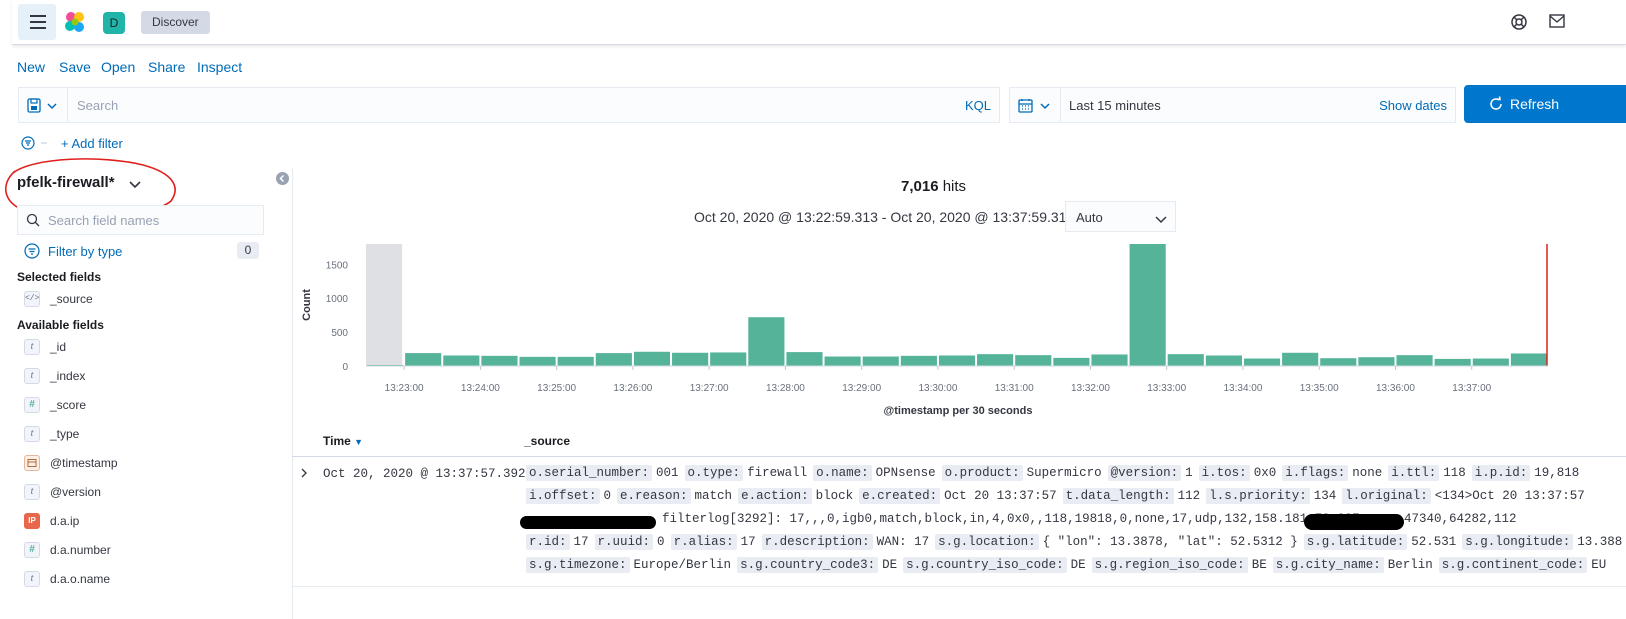 This screenshot has width=1626, height=619. What do you see at coordinates (104, 220) in the screenshot?
I see `field-search-placeholder: Search field names` at bounding box center [104, 220].